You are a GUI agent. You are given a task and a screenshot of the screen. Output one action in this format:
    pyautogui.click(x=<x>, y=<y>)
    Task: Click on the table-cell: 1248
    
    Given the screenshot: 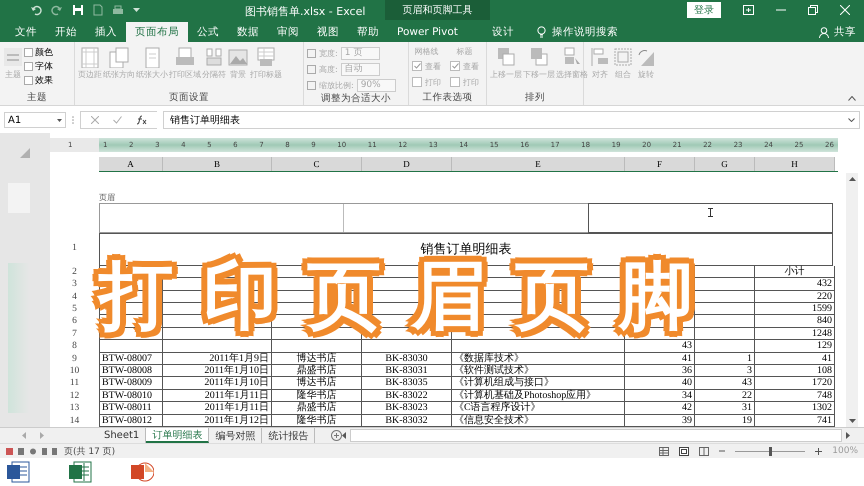 What is the action you would take?
    pyautogui.click(x=795, y=334)
    